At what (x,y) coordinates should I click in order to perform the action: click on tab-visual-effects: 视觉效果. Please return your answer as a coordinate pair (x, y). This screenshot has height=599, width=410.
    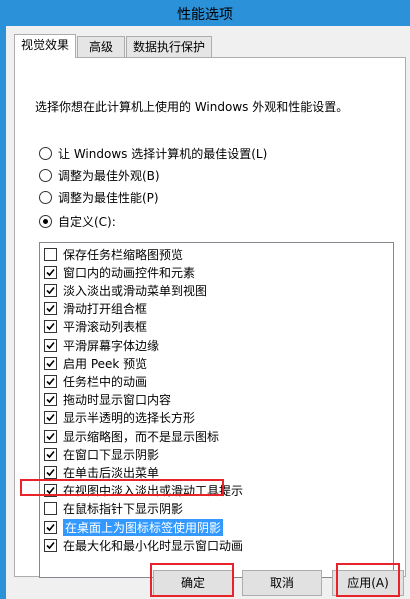
    Looking at the image, I should click on (45, 46).